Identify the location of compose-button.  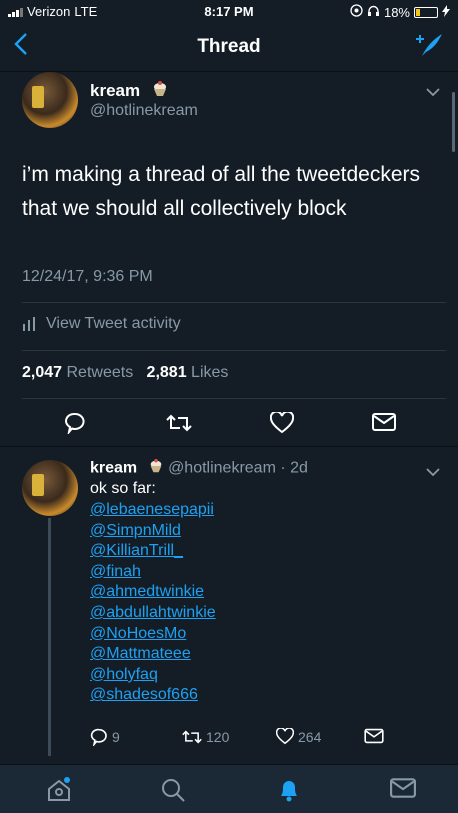
(429, 47).